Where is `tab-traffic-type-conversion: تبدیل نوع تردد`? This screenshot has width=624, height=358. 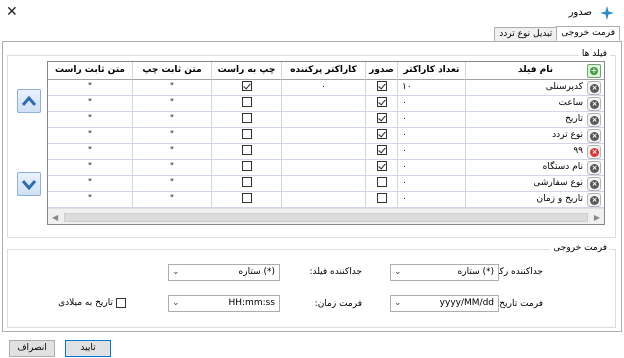
tab-traffic-type-conversion: تبدیل نوع تردد is located at coordinates (526, 34).